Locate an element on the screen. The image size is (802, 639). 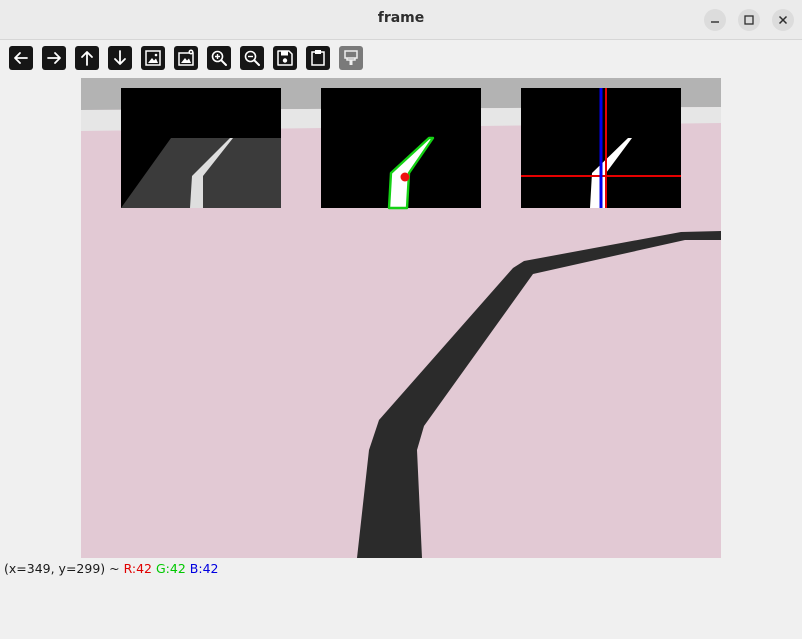
title-bar: frame is located at coordinates (401, 20).